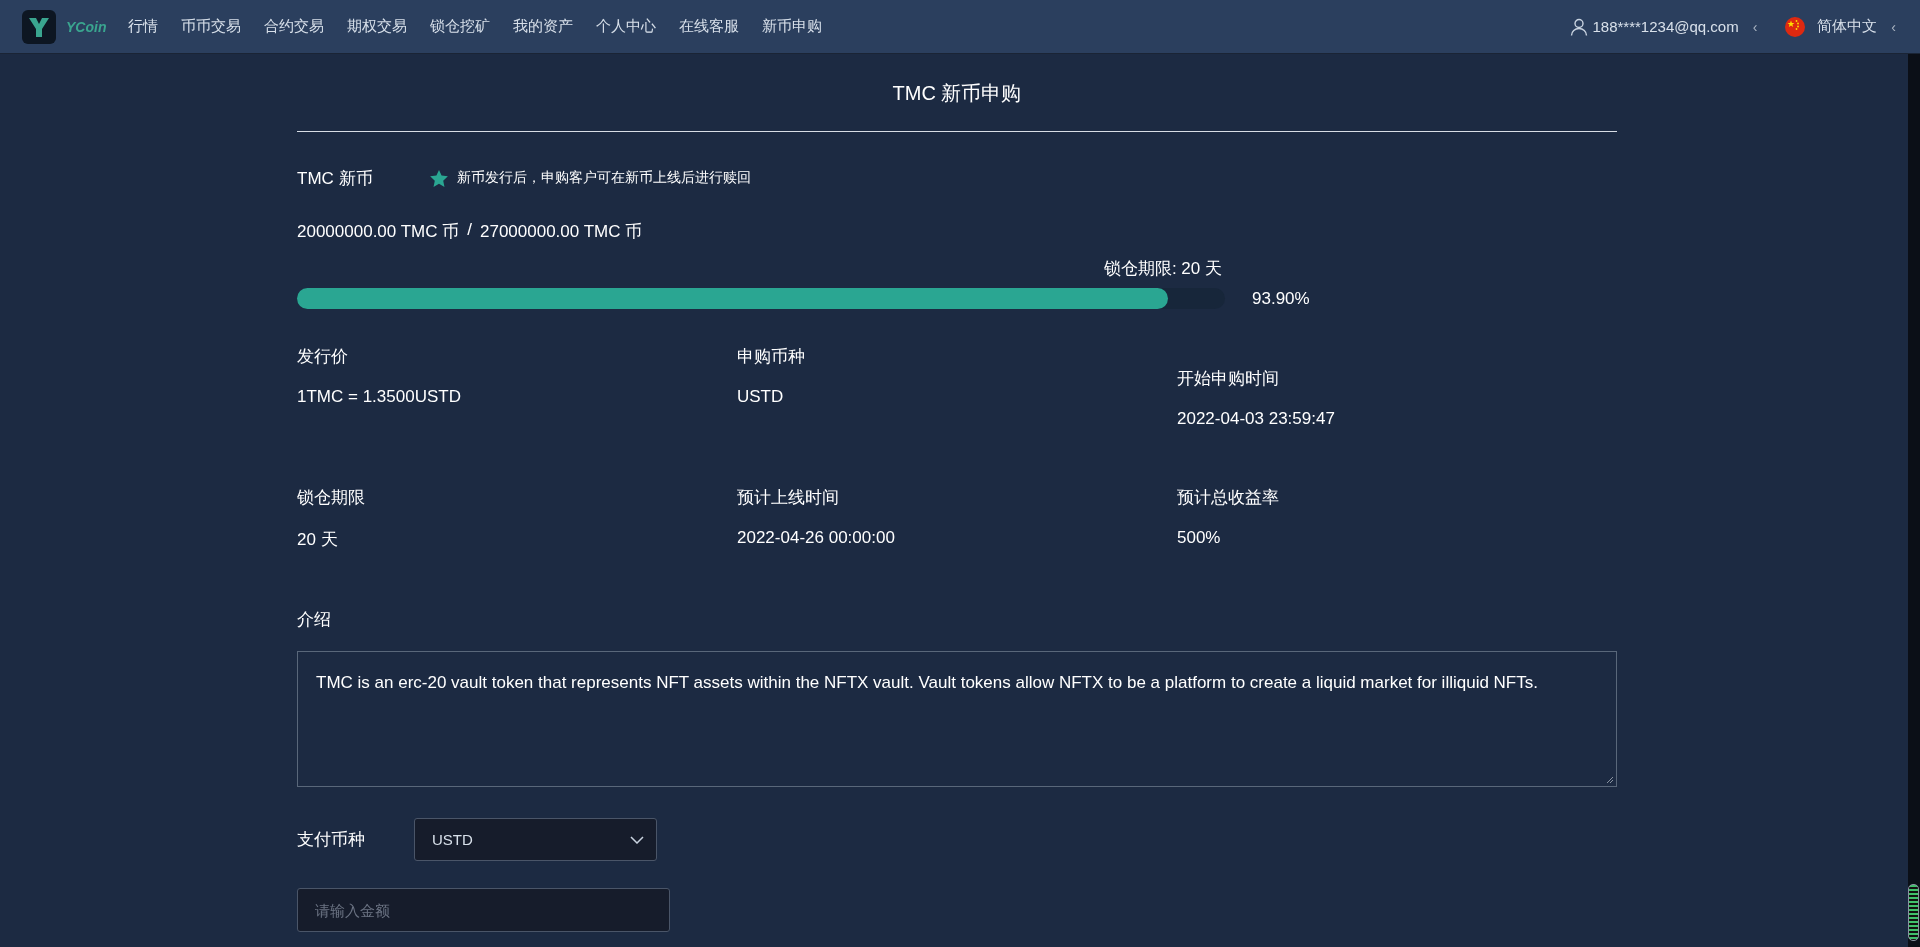 The image size is (1920, 947). What do you see at coordinates (771, 357) in the screenshot?
I see `detail-label: 申购币种` at bounding box center [771, 357].